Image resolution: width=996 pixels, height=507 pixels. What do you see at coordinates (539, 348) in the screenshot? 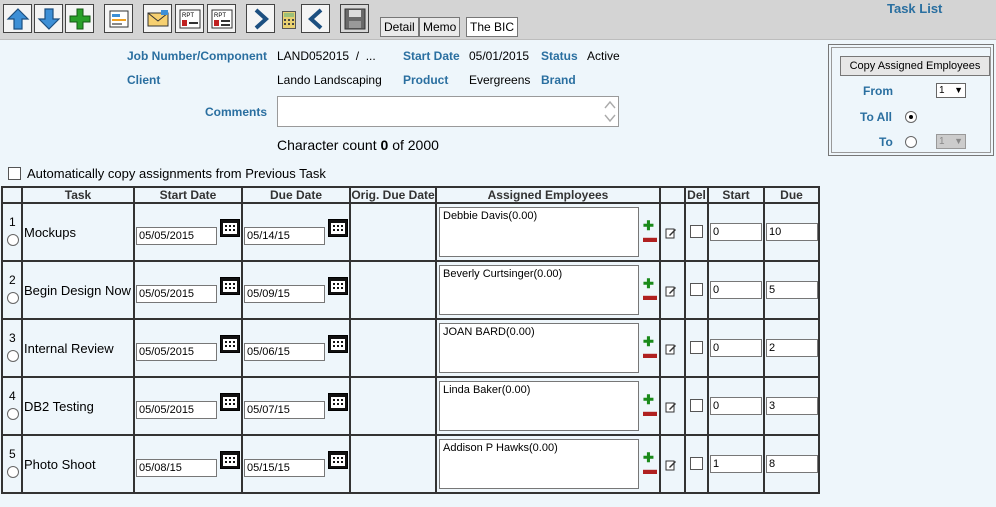
I see `assigned-employees-list: JOAN BARD(0.00)` at bounding box center [539, 348].